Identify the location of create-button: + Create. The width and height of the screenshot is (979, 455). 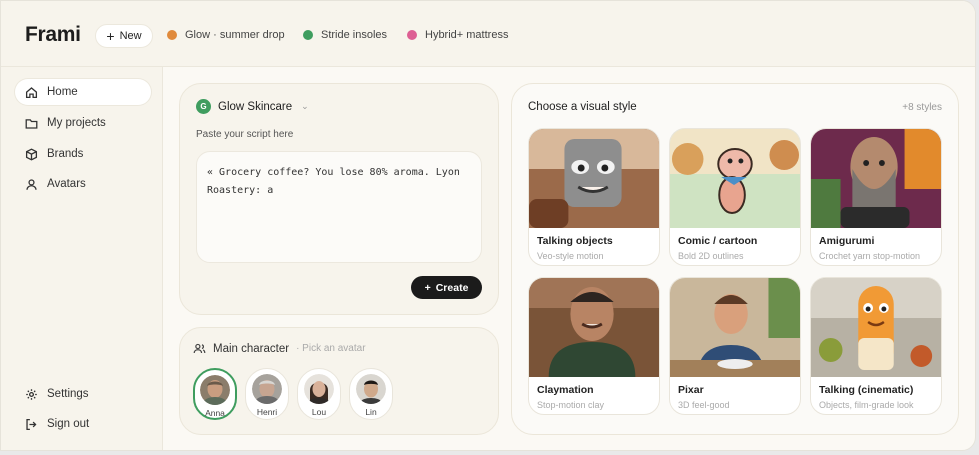
(446, 287).